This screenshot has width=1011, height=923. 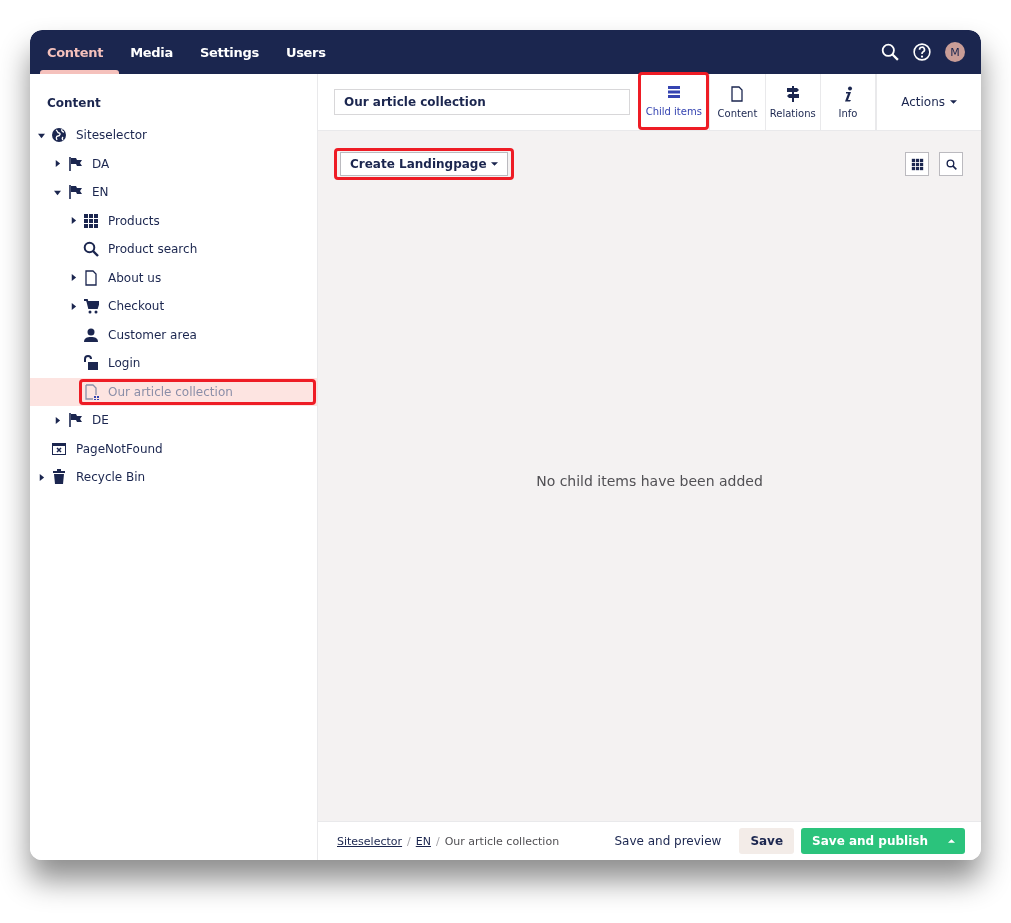 I want to click on tree-item: Product search, so click(x=141, y=249).